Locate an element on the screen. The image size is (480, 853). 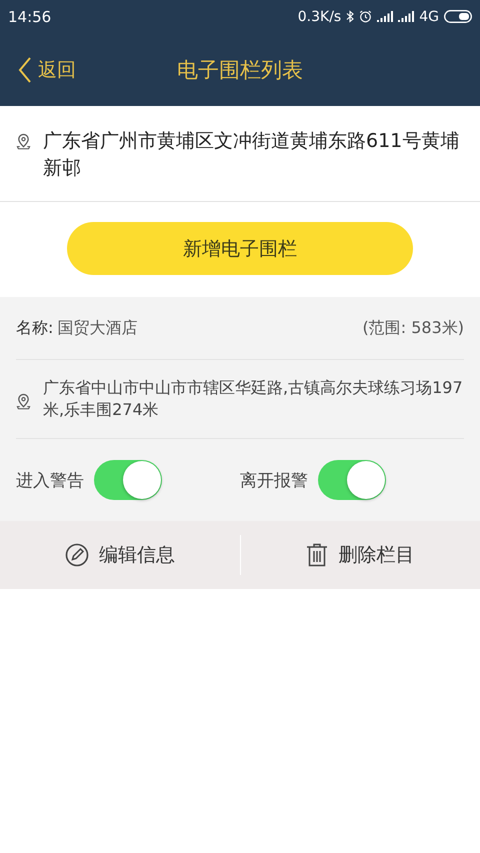
status-time: 14:56 is located at coordinates (30, 17).